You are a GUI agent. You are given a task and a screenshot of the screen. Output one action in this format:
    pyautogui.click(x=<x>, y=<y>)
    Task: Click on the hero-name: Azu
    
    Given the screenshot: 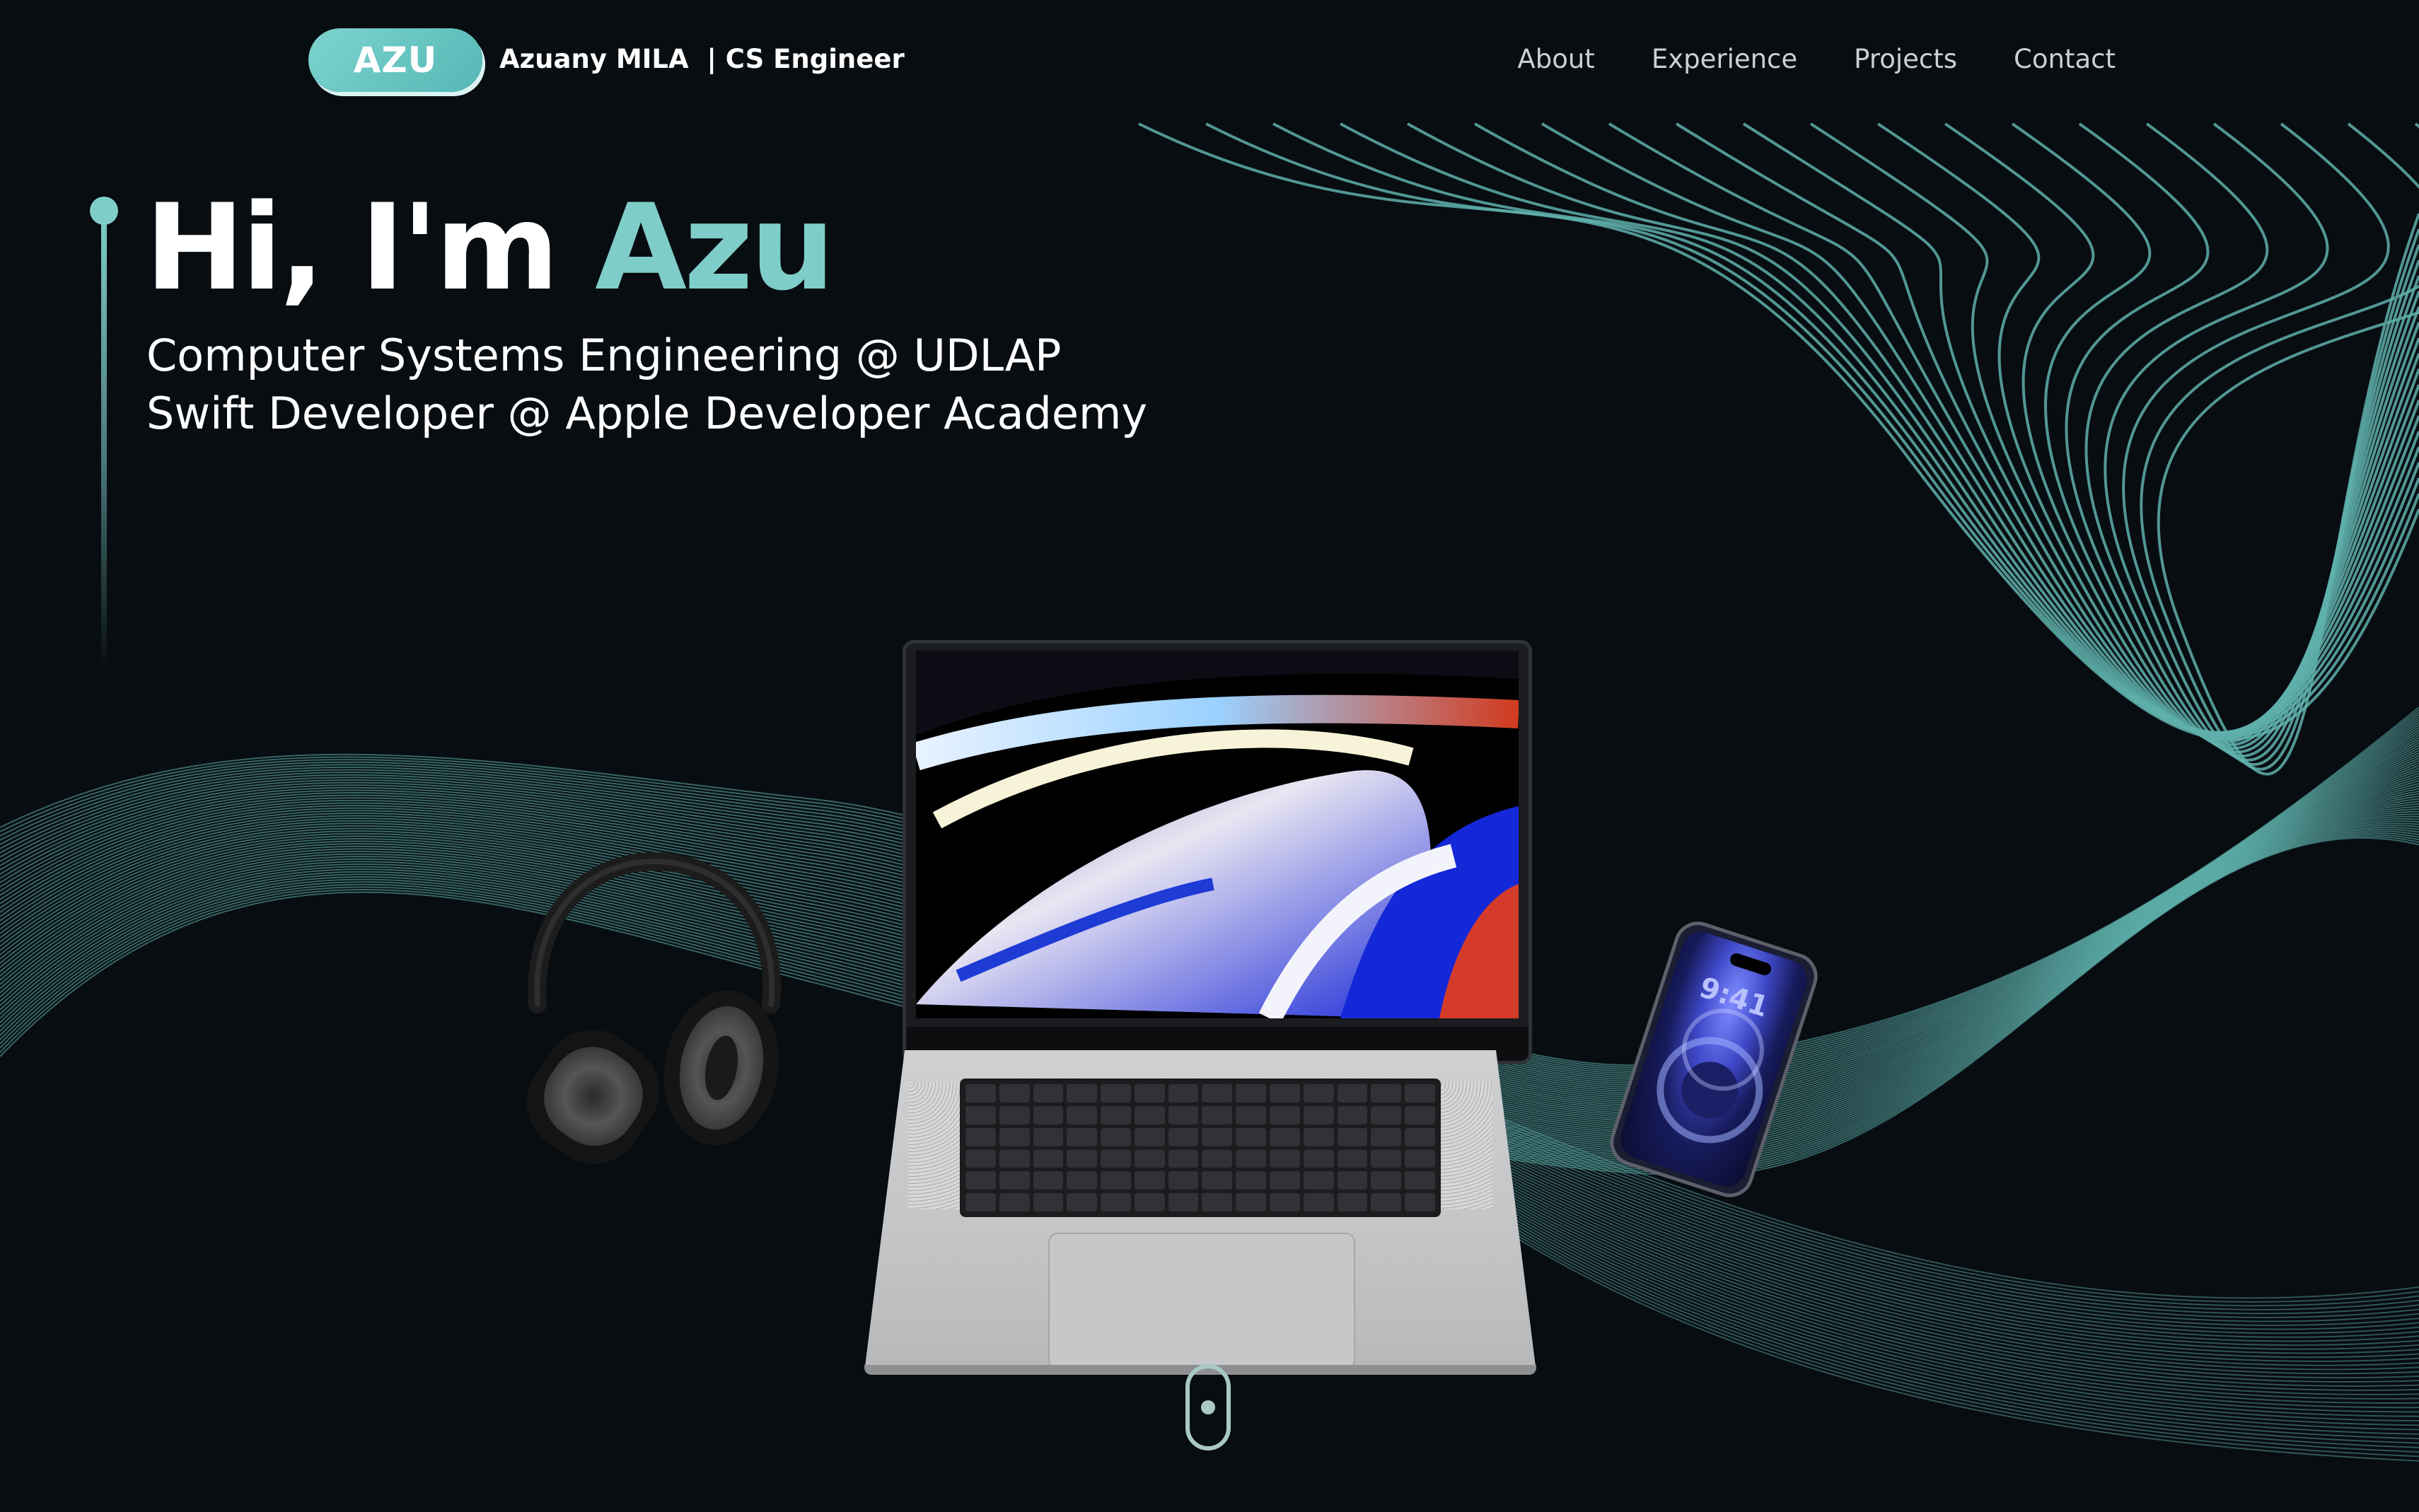 What is the action you would take?
    pyautogui.click(x=715, y=247)
    